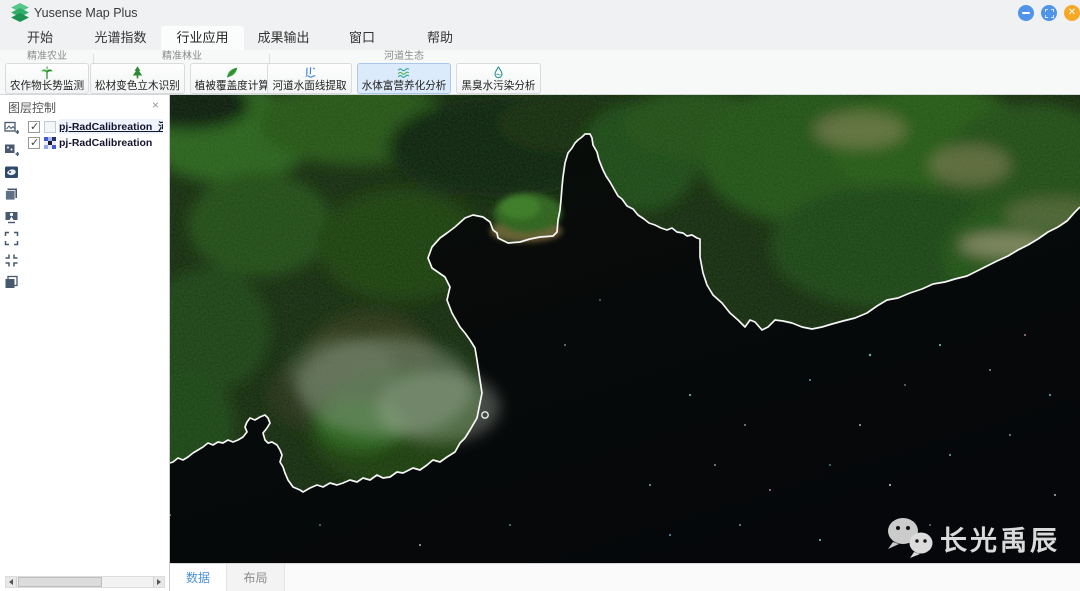 The width and height of the screenshot is (1080, 591). Describe the element at coordinates (498, 72) in the screenshot. I see `black-odor-water-icon` at that location.